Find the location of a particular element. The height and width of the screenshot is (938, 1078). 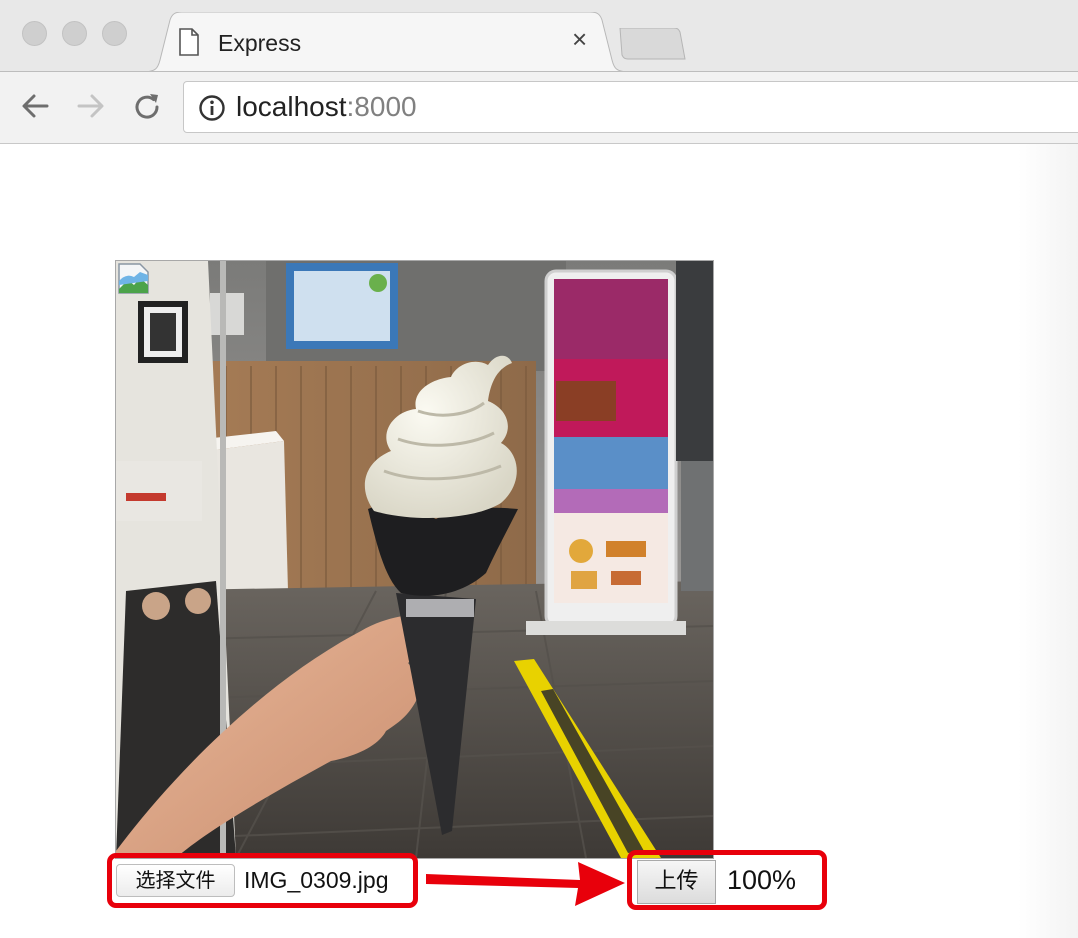

tab-title: Express is located at coordinates (260, 43).